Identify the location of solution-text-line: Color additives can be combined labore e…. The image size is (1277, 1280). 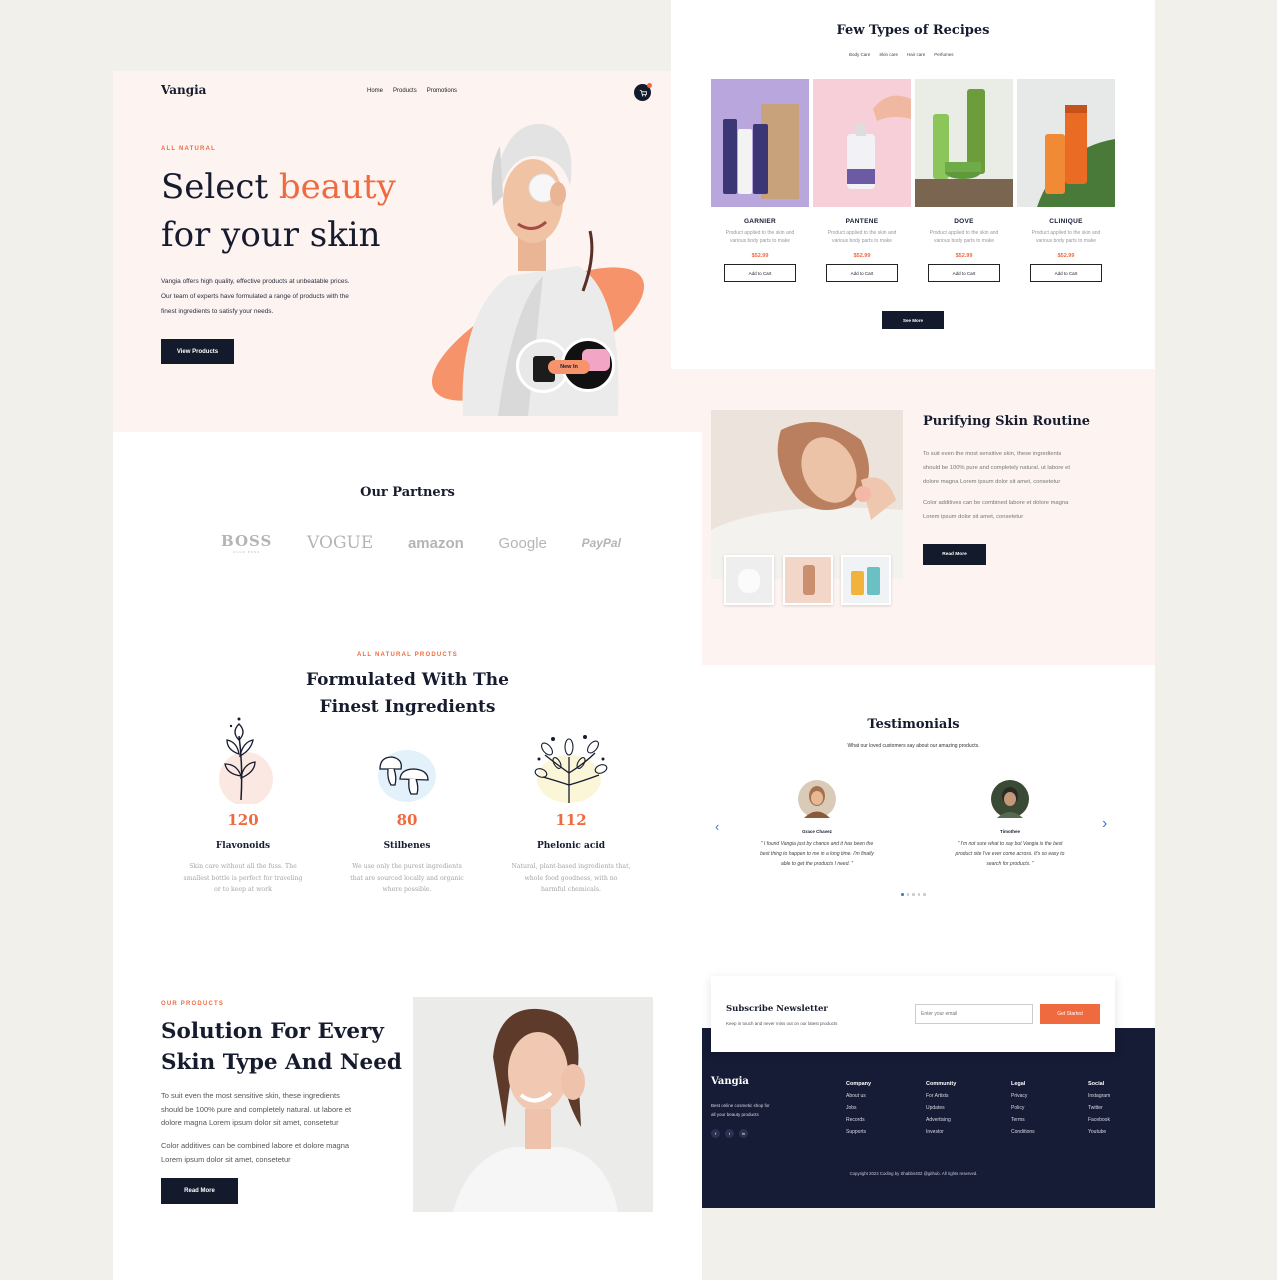
(255, 1145).